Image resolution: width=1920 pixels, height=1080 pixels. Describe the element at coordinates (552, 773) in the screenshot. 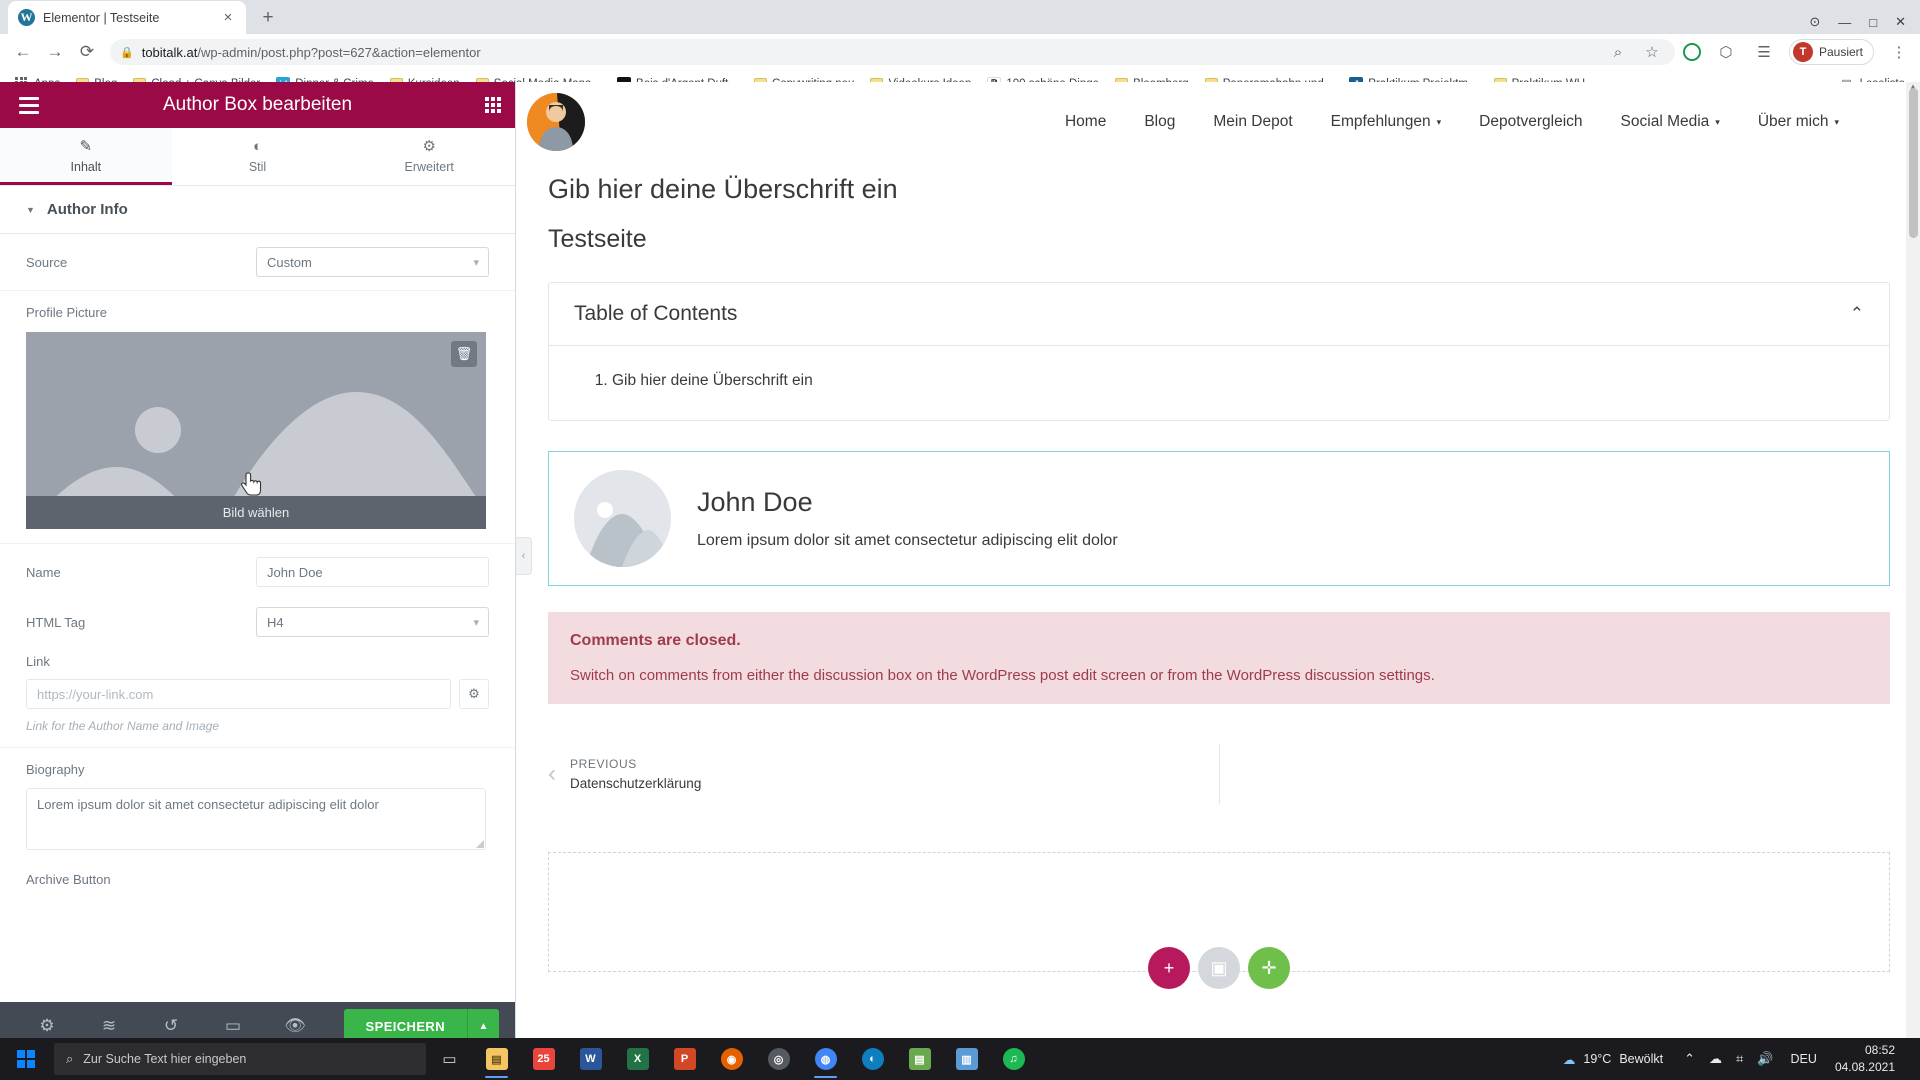

I see `chevron-left-icon: ‹` at that location.